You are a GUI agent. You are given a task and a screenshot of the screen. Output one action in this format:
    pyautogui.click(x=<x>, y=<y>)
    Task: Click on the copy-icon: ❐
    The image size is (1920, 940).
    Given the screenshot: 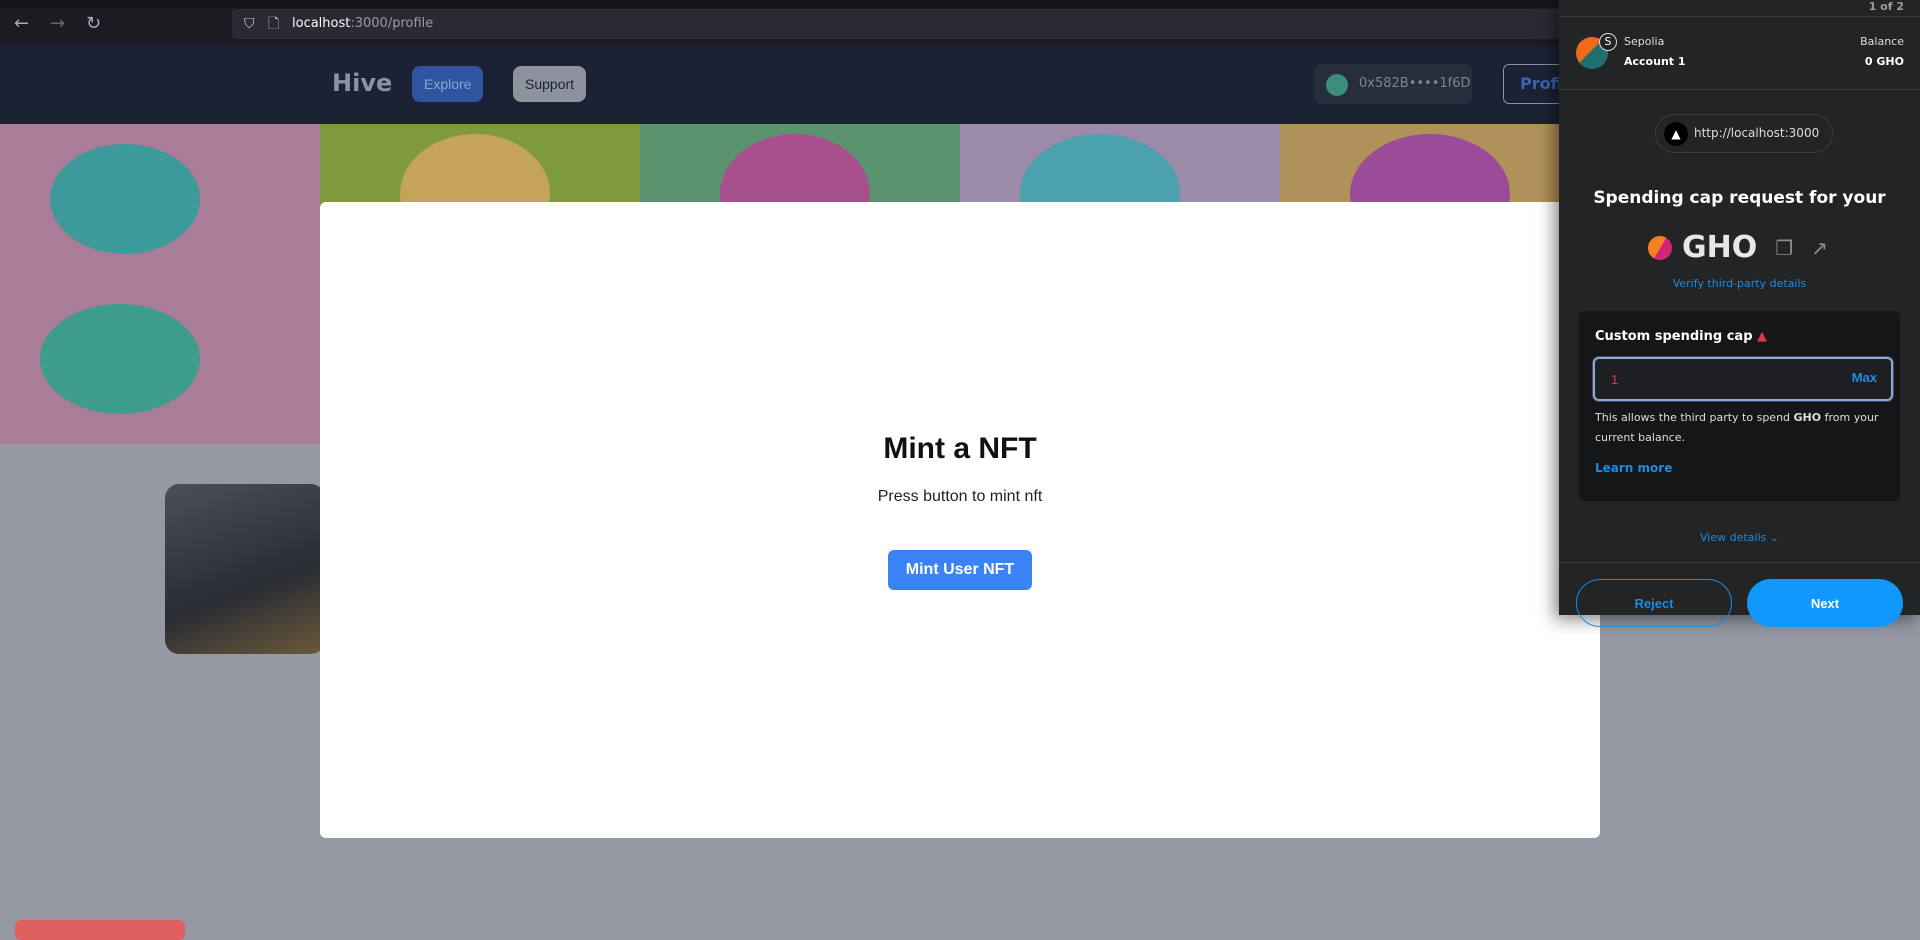 What is the action you would take?
    pyautogui.click(x=1784, y=248)
    